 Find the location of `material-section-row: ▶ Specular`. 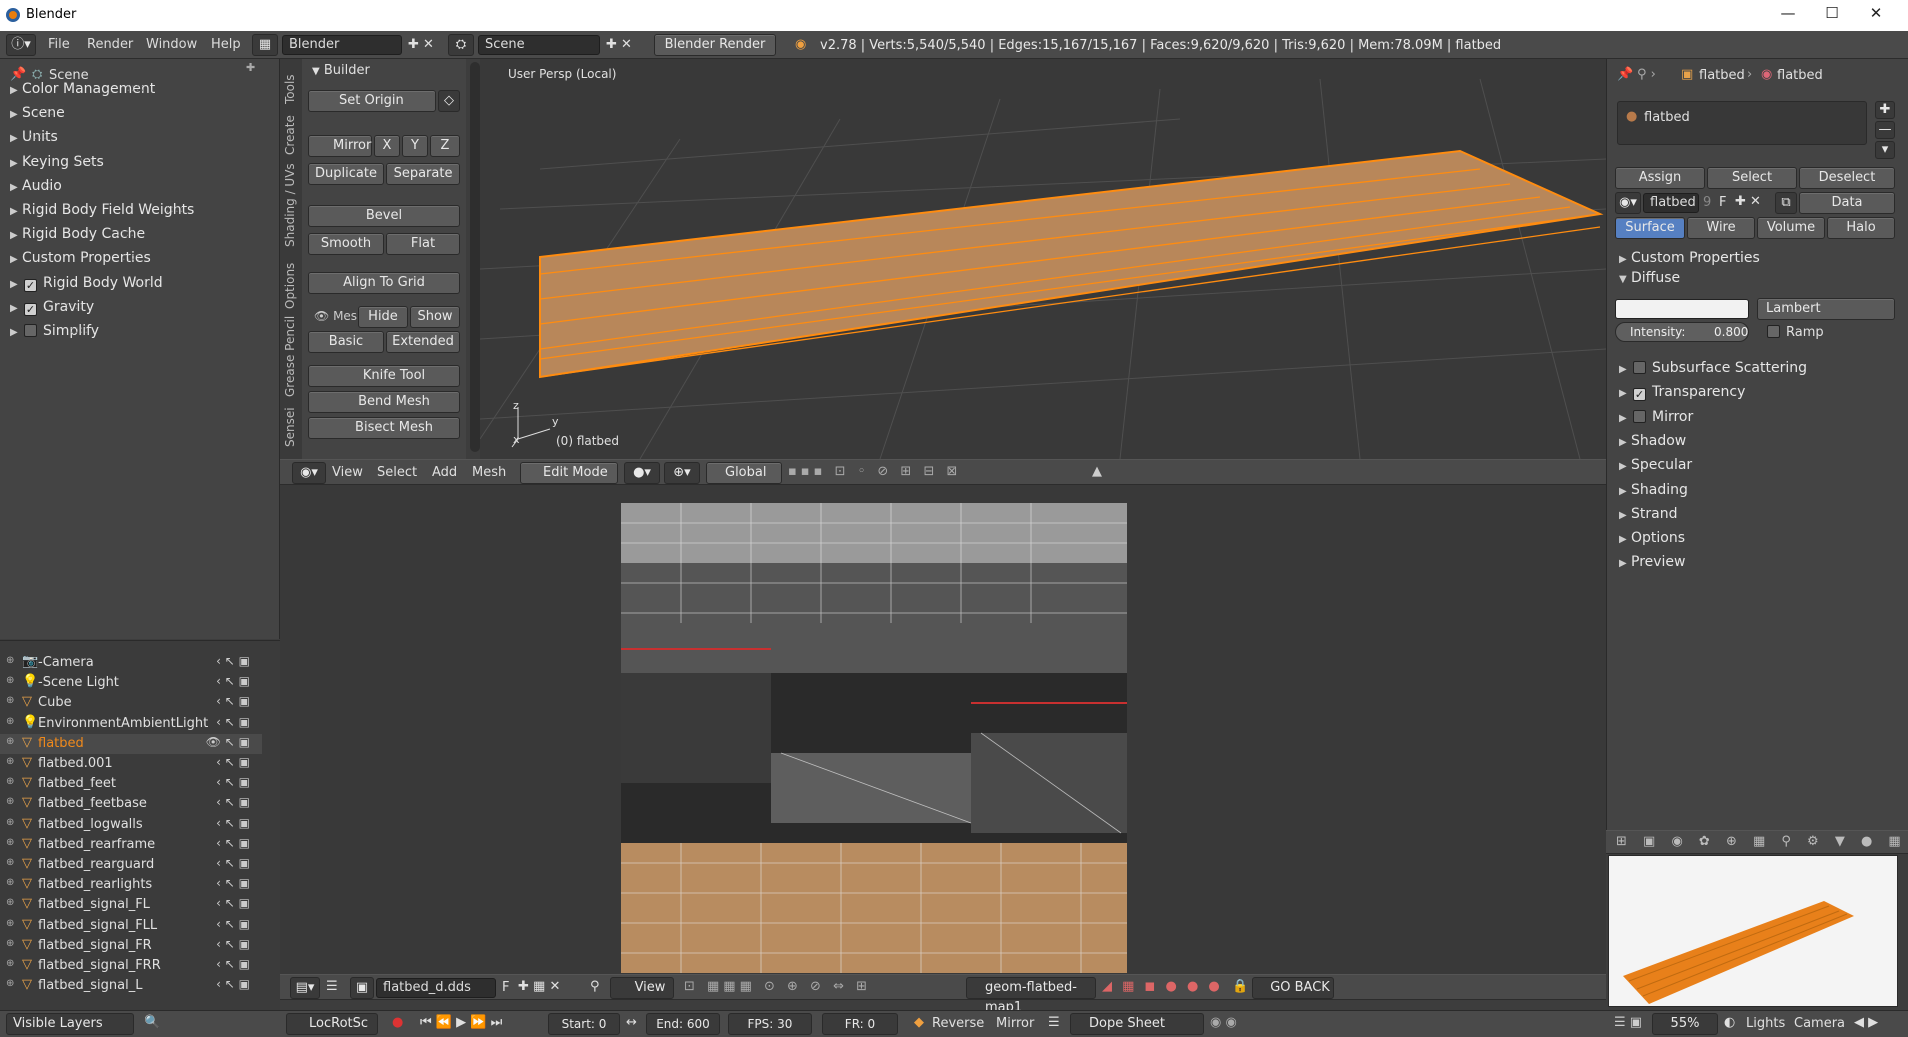

material-section-row: ▶ Specular is located at coordinates (1655, 465).